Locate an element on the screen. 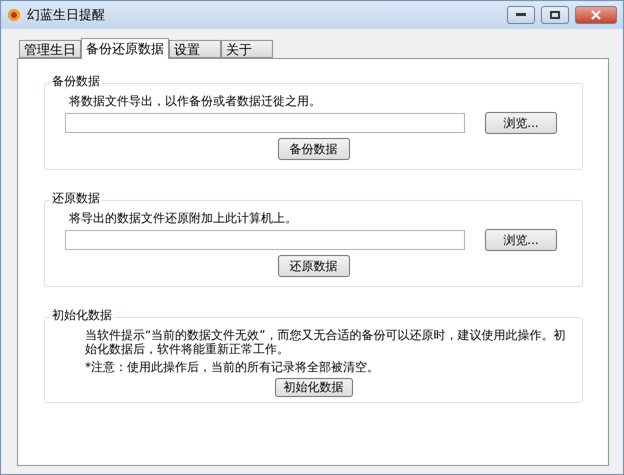 The image size is (624, 475). minimize-button is located at coordinates (521, 15).